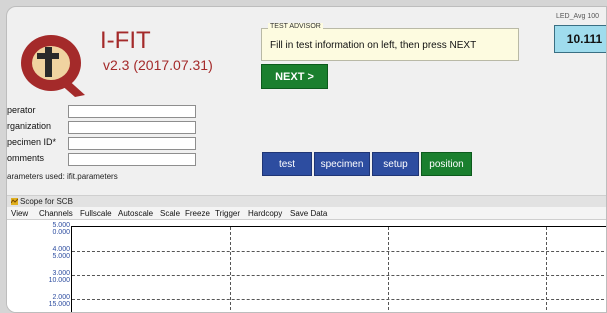 The image size is (607, 313). Describe the element at coordinates (32, 142) in the screenshot. I see `specimen-id-label: pecimen ID*` at that location.